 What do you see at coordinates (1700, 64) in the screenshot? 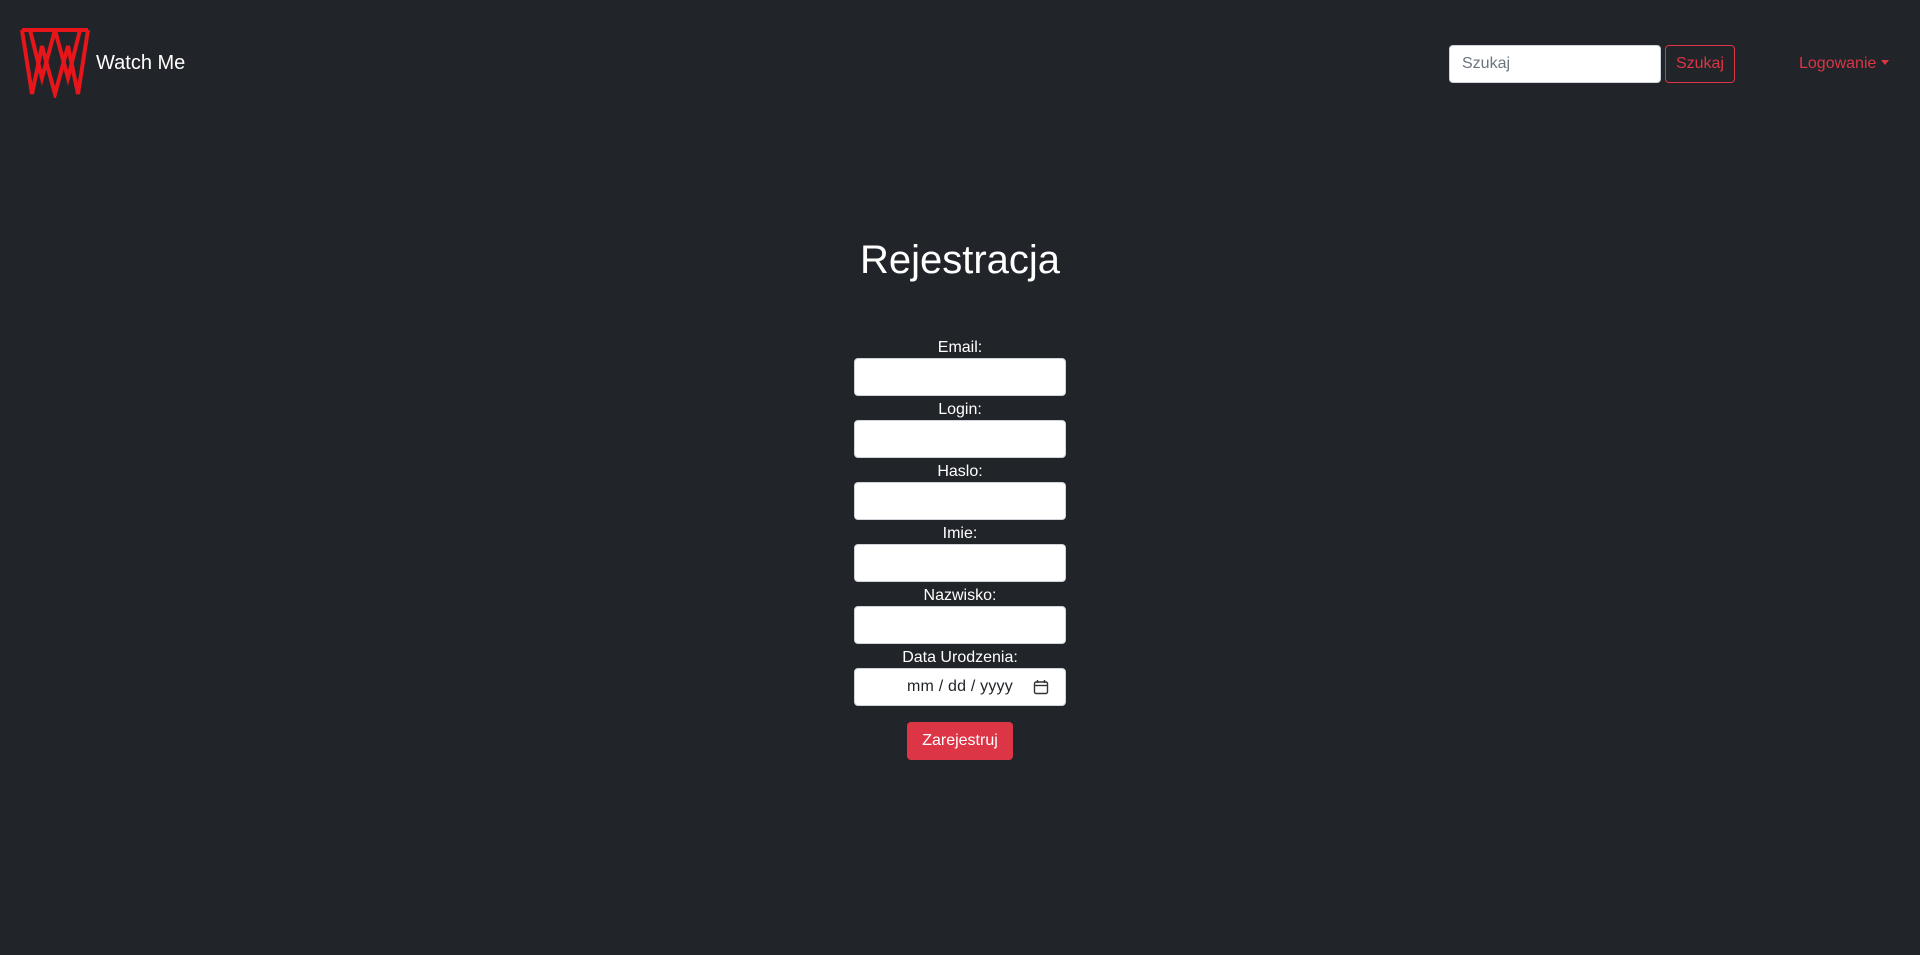
I see `search-button: Szukaj` at bounding box center [1700, 64].